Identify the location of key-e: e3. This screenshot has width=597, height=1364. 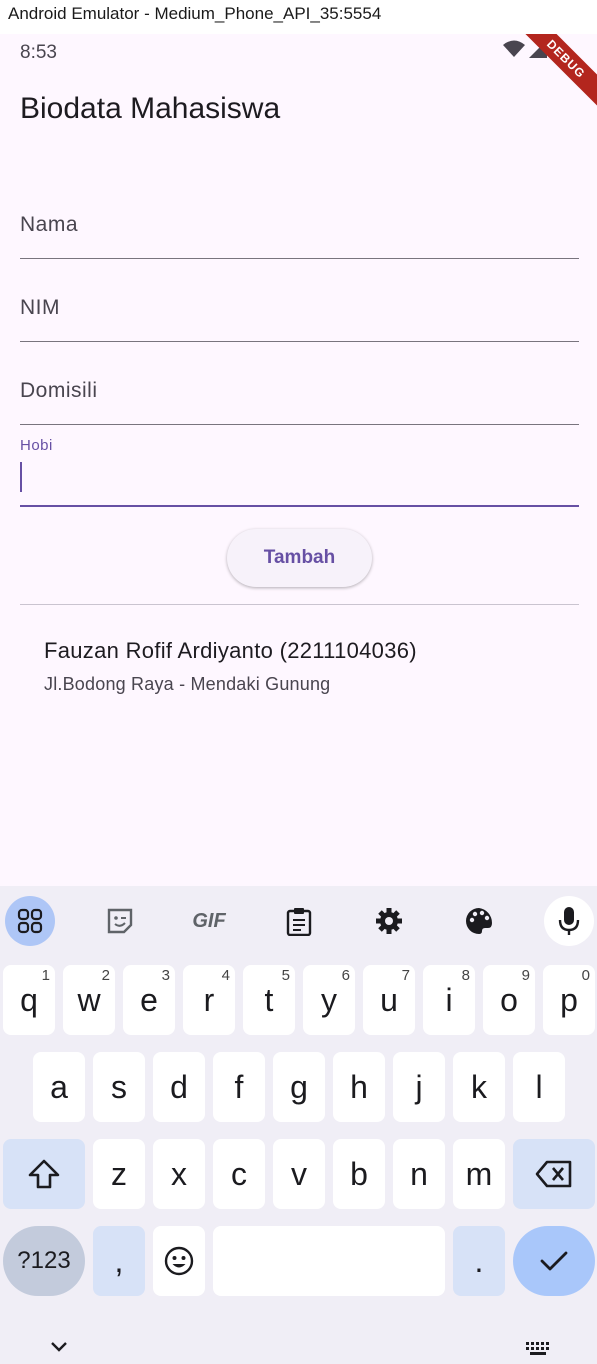
(149, 1000).